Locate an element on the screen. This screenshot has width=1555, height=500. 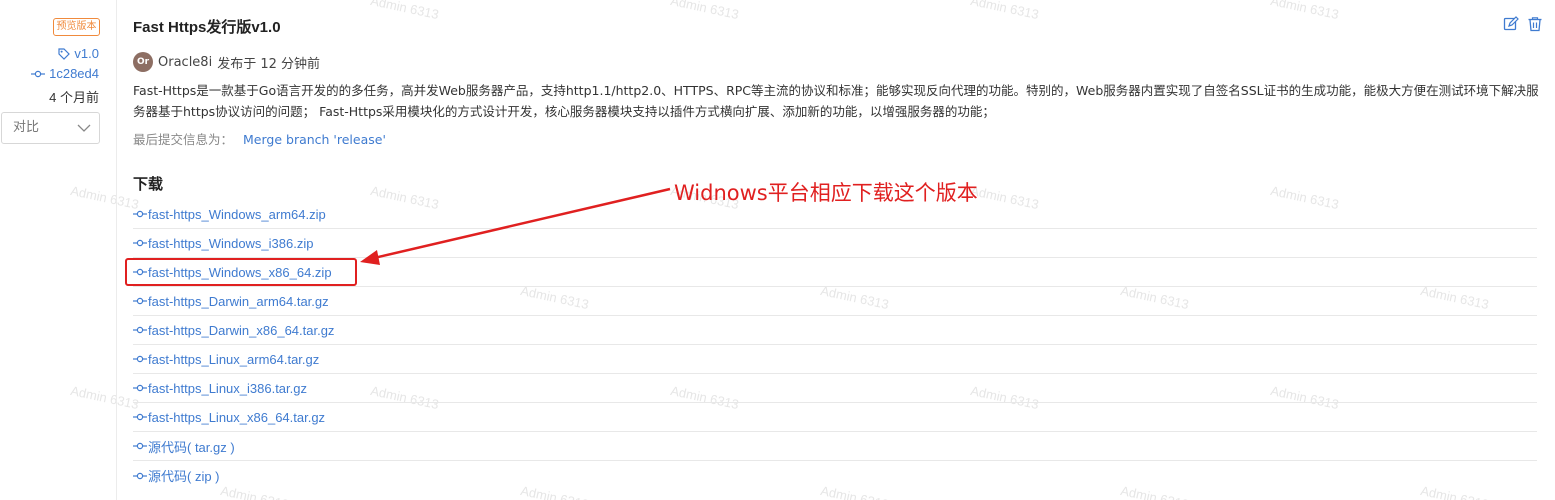
release-time: 4 个月前 is located at coordinates (74, 97).